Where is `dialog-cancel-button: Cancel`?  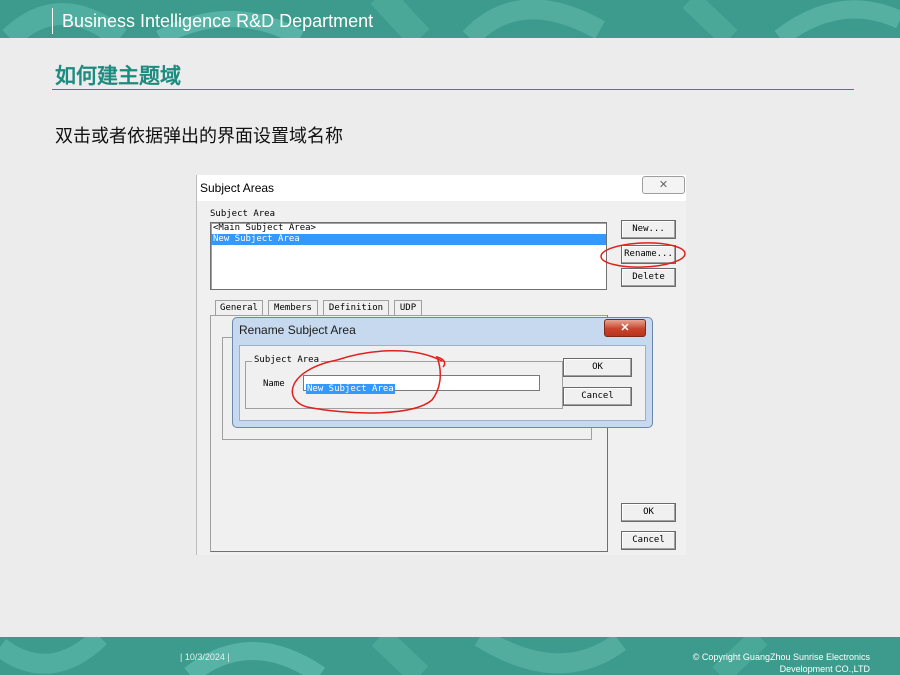
dialog-cancel-button: Cancel is located at coordinates (597, 396).